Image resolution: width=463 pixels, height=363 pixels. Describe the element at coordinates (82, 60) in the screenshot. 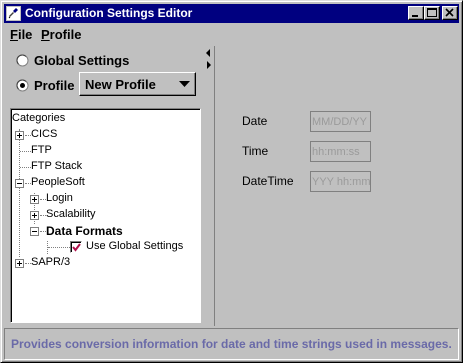

I see `global-settings-label: Global Settings` at that location.